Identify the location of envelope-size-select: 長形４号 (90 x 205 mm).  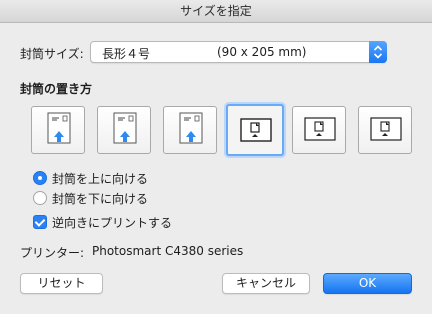
(238, 52).